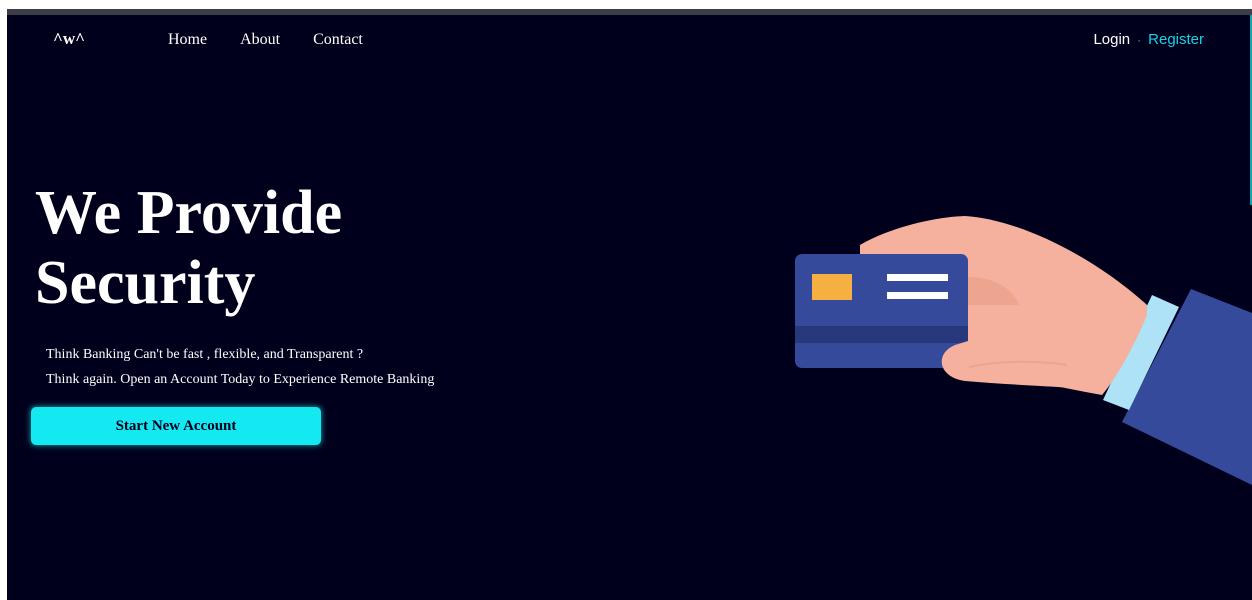 This screenshot has width=1252, height=600. Describe the element at coordinates (176, 426) in the screenshot. I see `start-new-account-button: Start New Account` at that location.